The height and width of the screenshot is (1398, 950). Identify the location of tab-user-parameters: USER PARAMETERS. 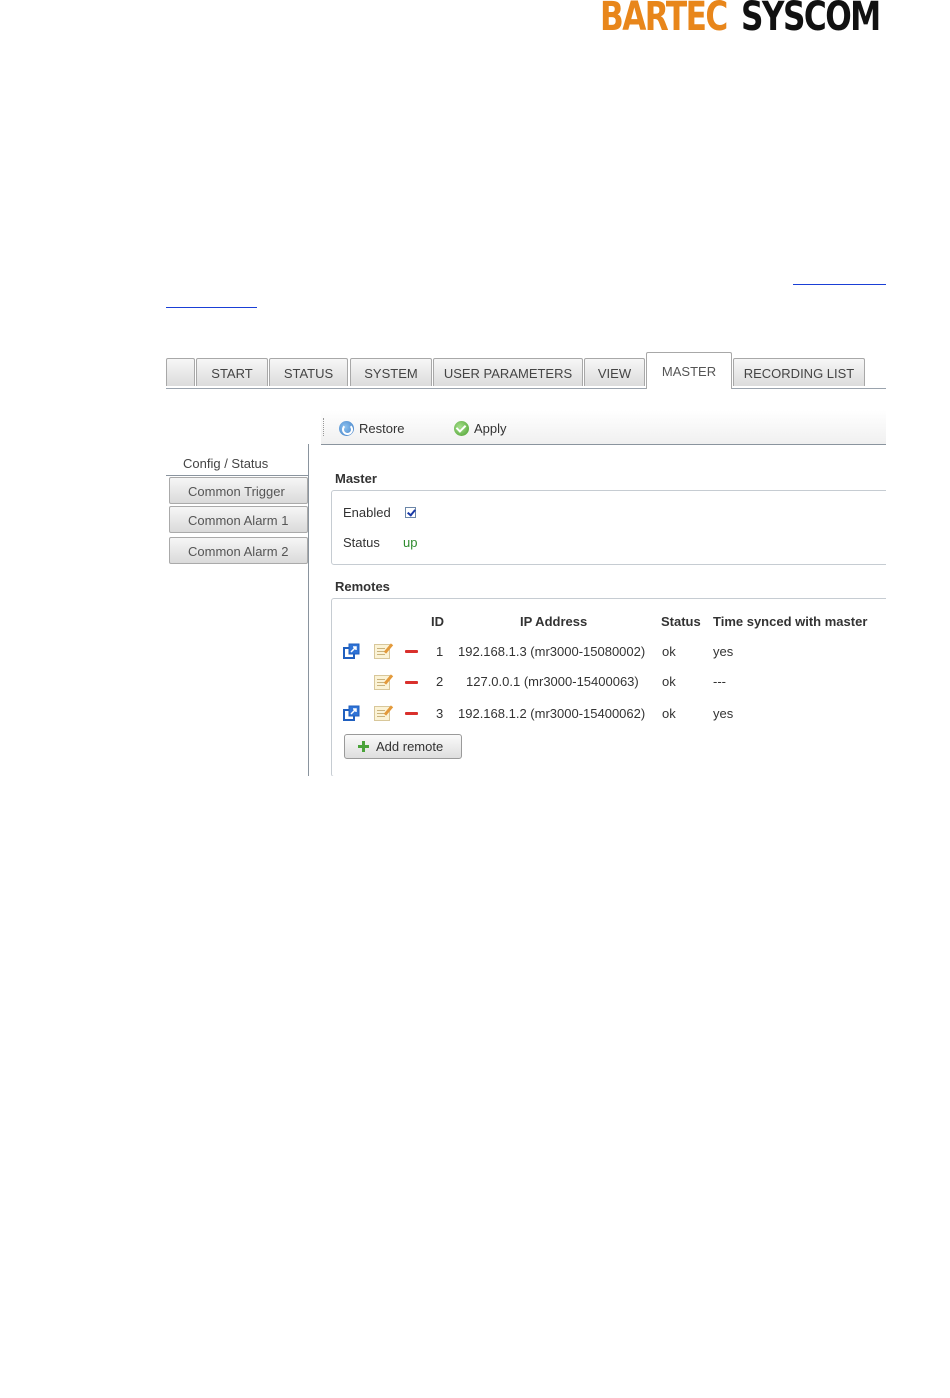
(508, 372).